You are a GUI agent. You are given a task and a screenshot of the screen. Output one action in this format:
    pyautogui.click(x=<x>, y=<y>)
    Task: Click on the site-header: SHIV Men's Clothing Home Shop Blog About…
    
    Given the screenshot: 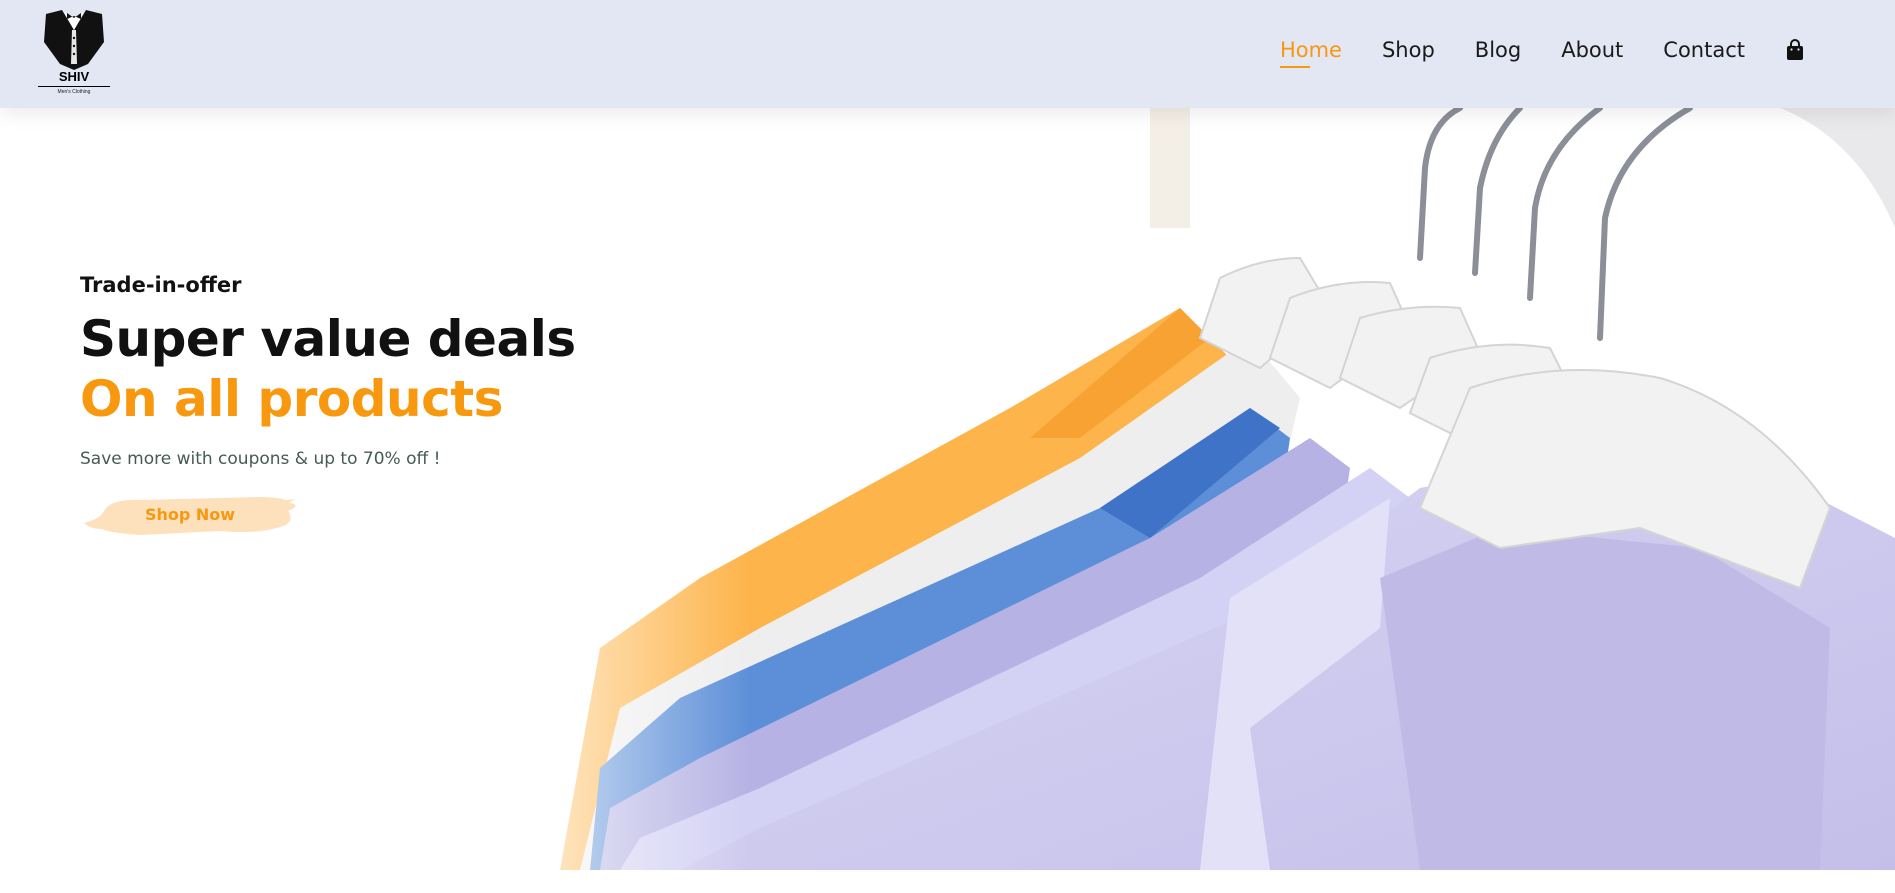 What is the action you would take?
    pyautogui.click(x=947, y=54)
    